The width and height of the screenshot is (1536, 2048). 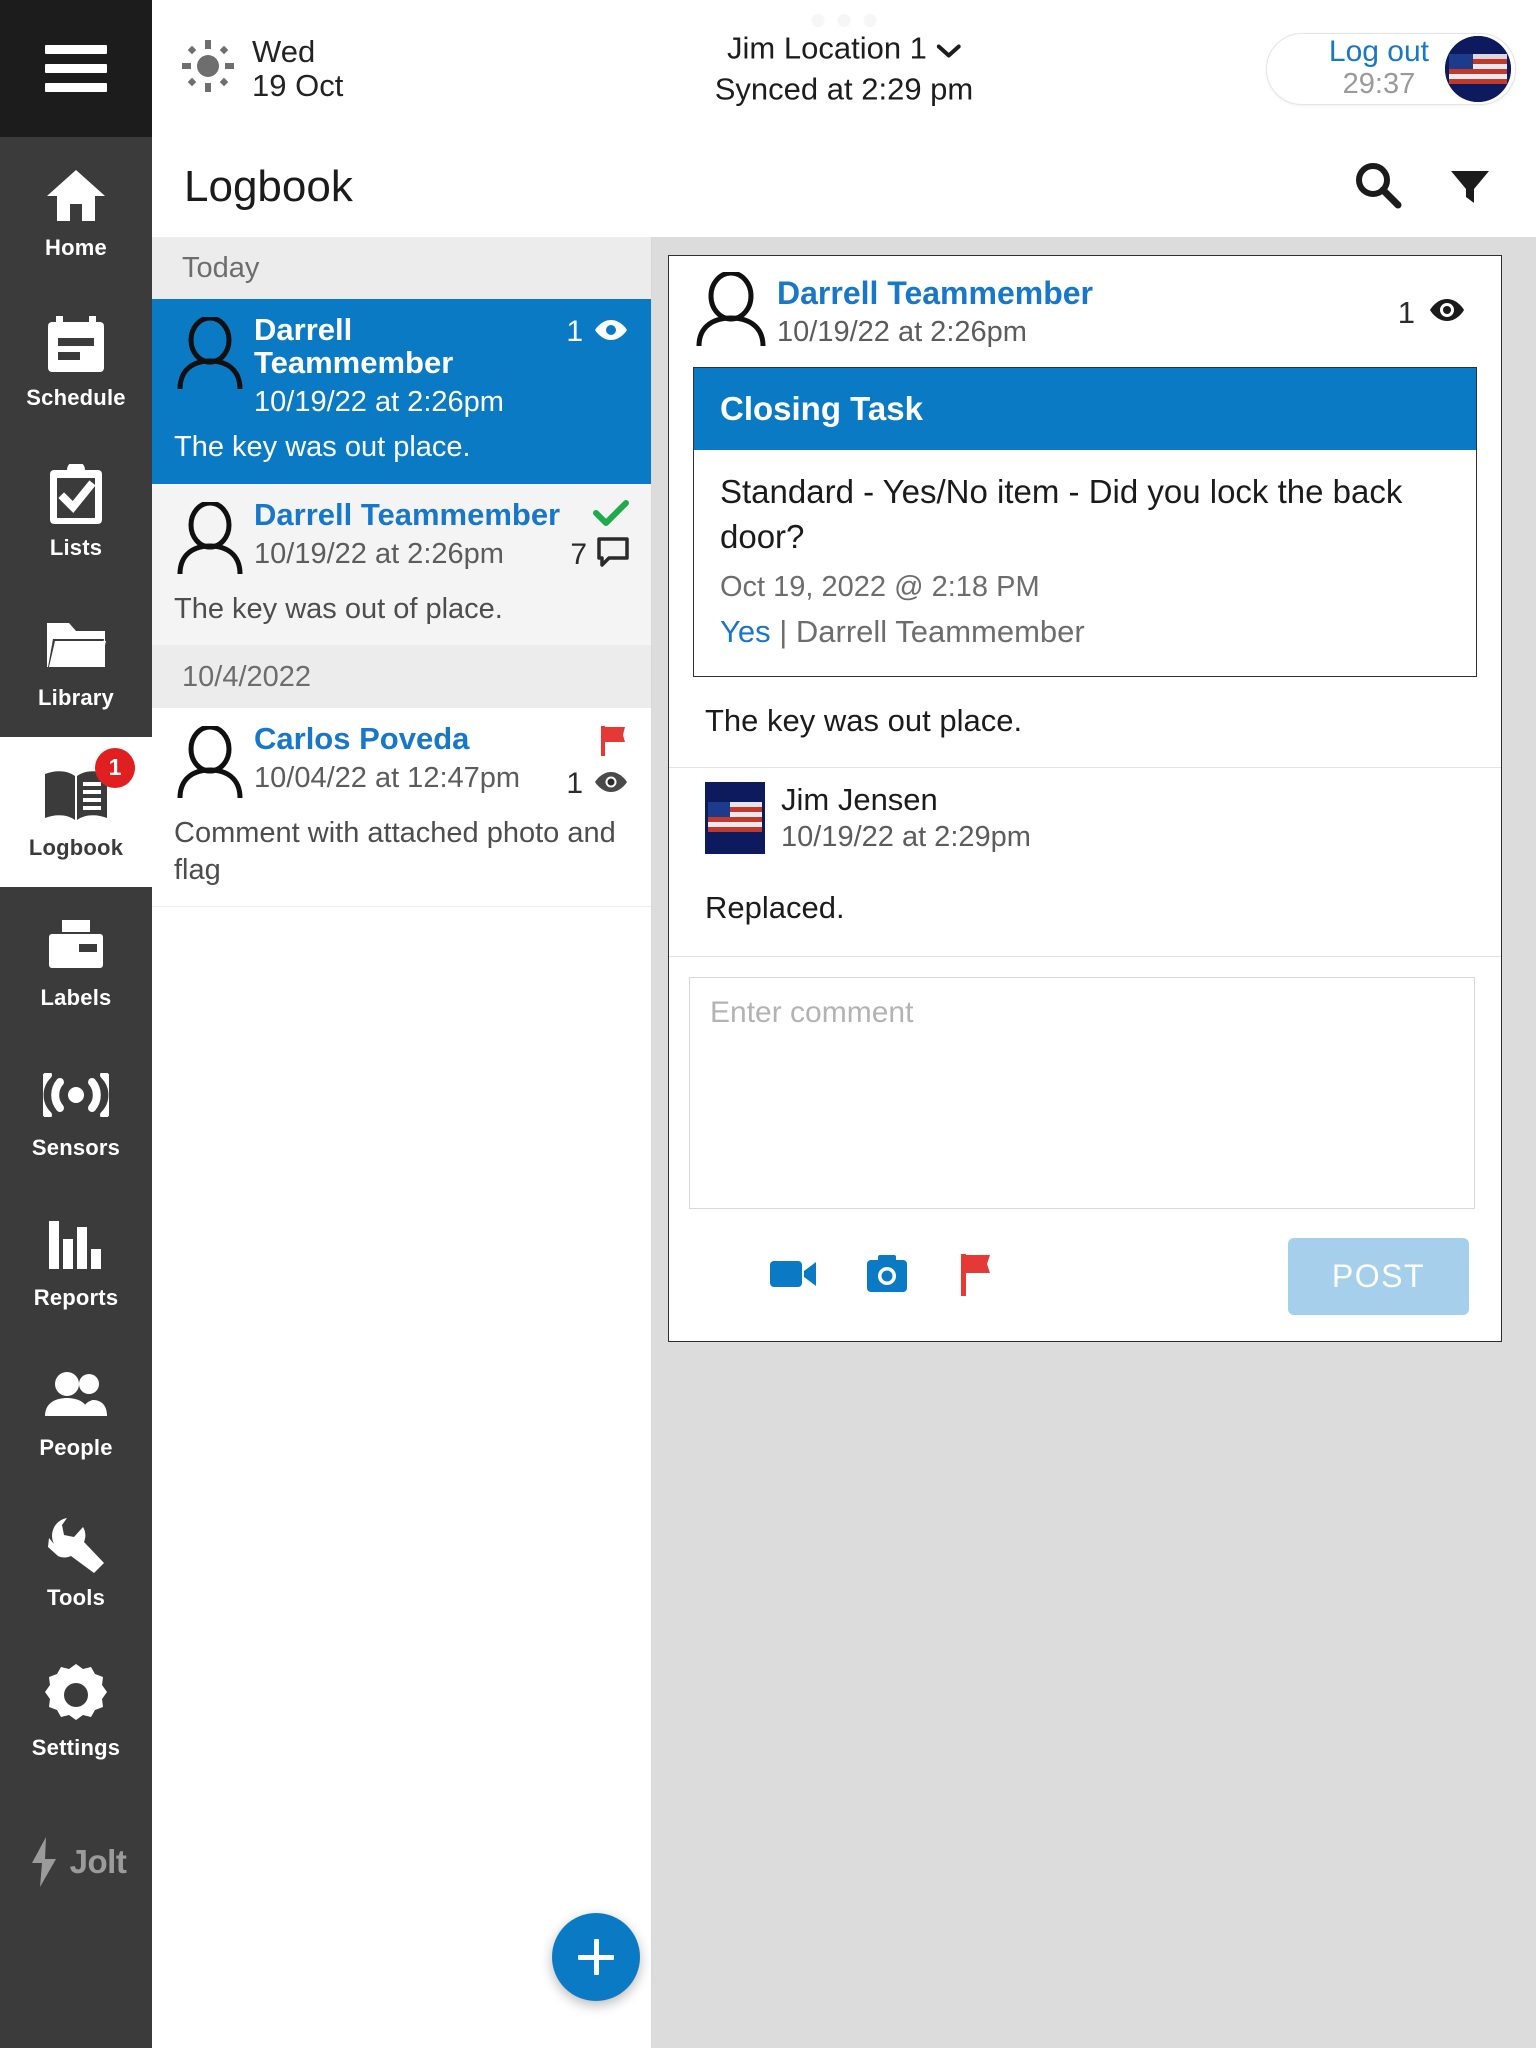 What do you see at coordinates (887, 1276) in the screenshot?
I see `camera-icon` at bounding box center [887, 1276].